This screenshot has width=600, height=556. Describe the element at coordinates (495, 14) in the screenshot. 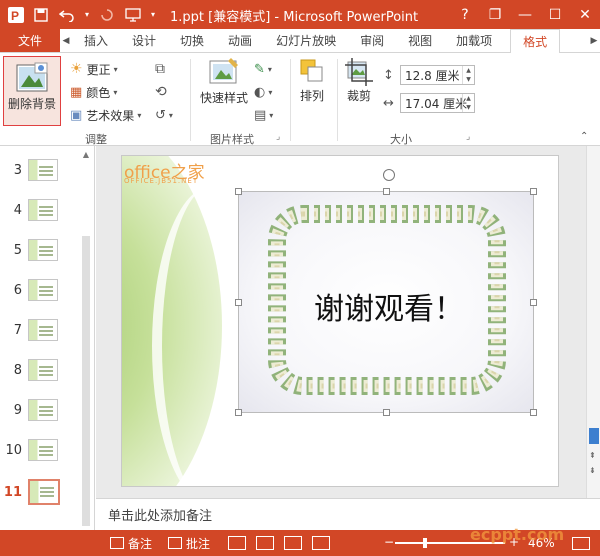

I see `ribbon-display-options-button: ❐` at that location.